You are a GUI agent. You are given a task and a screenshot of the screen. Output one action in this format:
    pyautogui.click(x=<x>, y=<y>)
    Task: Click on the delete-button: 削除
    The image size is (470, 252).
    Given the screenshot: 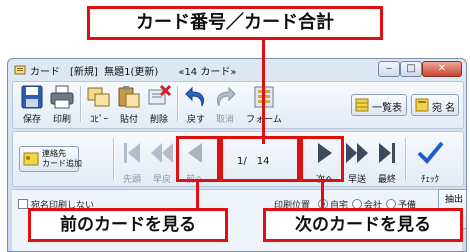 What is the action you would take?
    pyautogui.click(x=159, y=104)
    